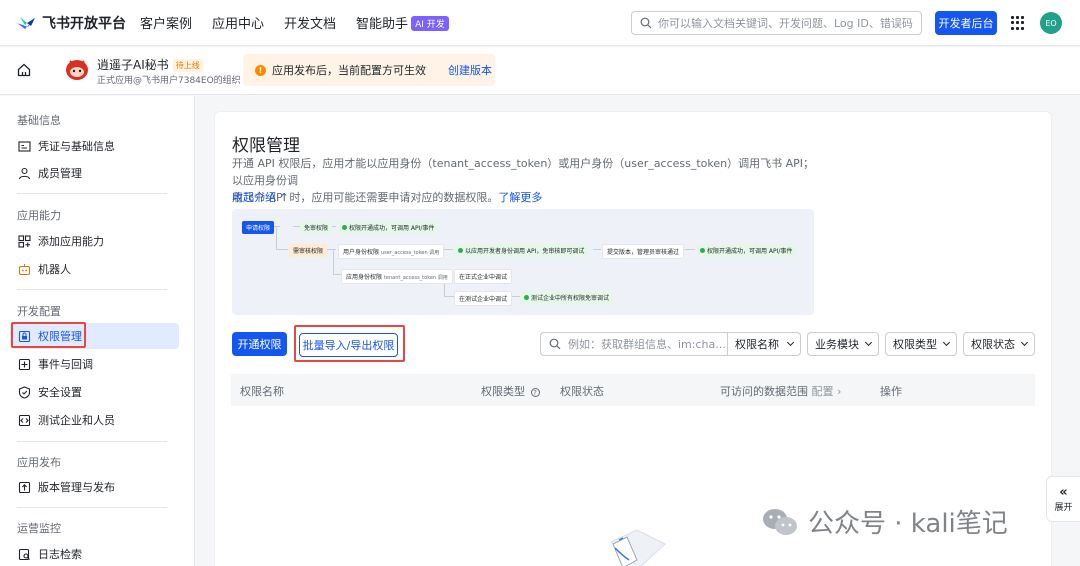 This screenshot has height=566, width=1080. I want to click on app-status-badge: 待上线, so click(187, 65).